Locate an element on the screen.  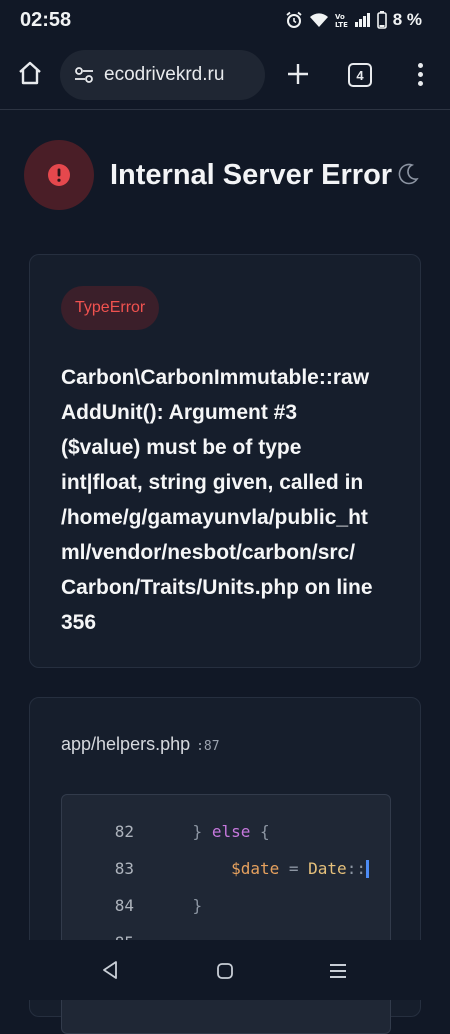
line-number: 83 is located at coordinates (124, 868).